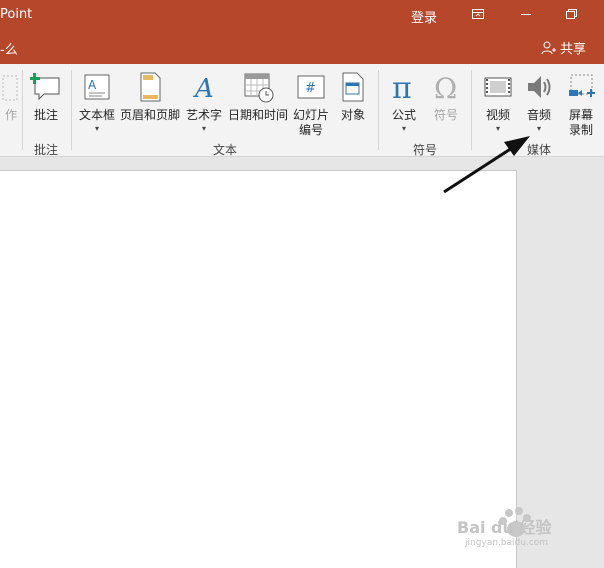 The height and width of the screenshot is (568, 604). What do you see at coordinates (486, 165) in the screenshot?
I see `annotation-arrow` at bounding box center [486, 165].